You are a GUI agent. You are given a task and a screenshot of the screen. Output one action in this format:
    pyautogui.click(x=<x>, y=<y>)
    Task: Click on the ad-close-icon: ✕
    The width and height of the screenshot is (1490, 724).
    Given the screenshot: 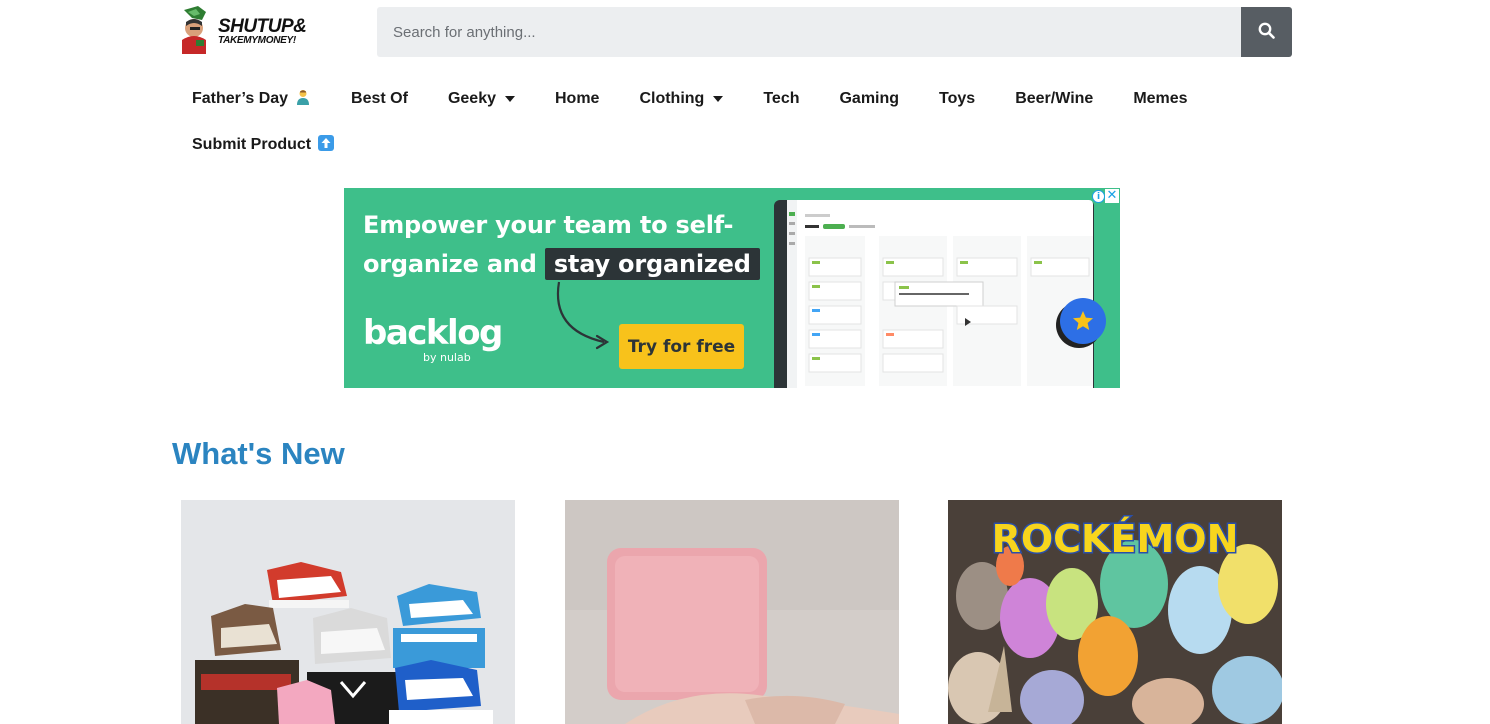 What is the action you would take?
    pyautogui.click(x=1112, y=196)
    